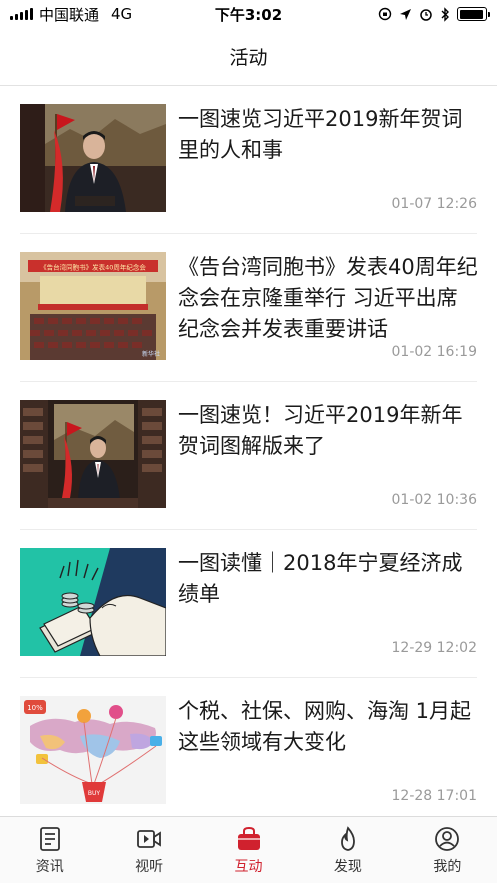 This screenshot has height=883, width=497. Describe the element at coordinates (151, 354) in the screenshot. I see `thumb-watermark: 新华社` at that location.